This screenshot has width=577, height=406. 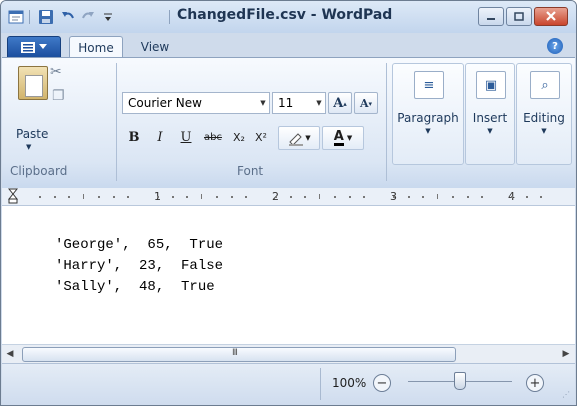 I want to click on font-family-select: Courier New ▼, so click(x=196, y=103).